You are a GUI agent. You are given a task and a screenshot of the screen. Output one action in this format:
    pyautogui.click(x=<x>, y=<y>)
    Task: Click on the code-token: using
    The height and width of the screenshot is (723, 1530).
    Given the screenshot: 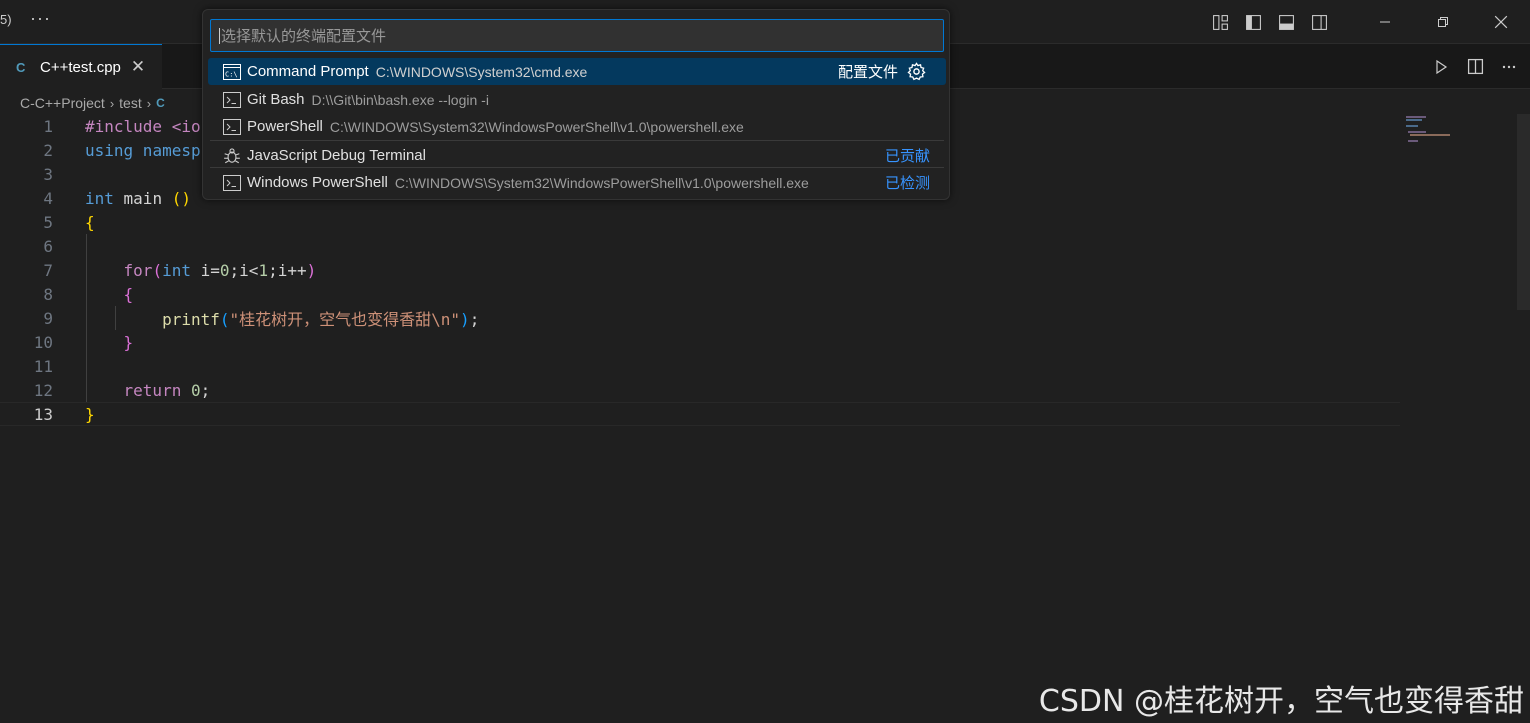 What is the action you would take?
    pyautogui.click(x=109, y=150)
    